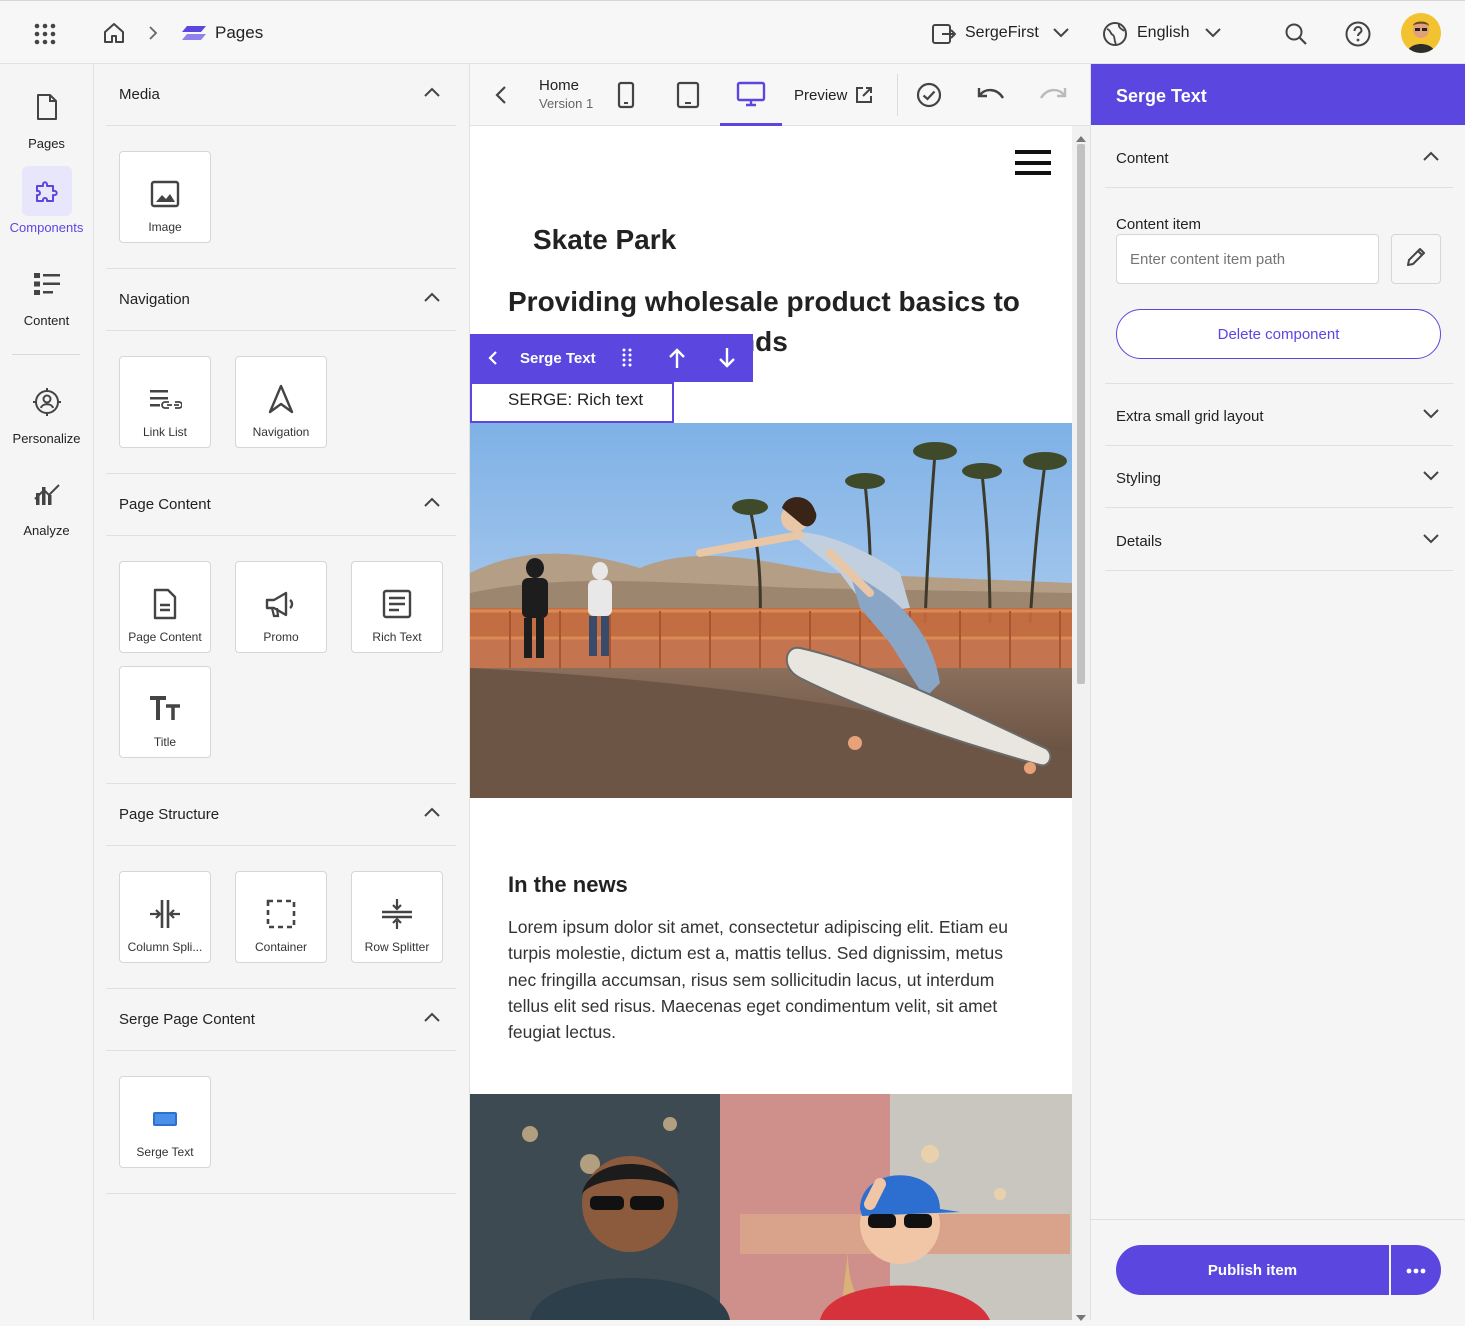 Image resolution: width=1465 pixels, height=1326 pixels. I want to click on component-tile-page-content: Page Content, so click(165, 607).